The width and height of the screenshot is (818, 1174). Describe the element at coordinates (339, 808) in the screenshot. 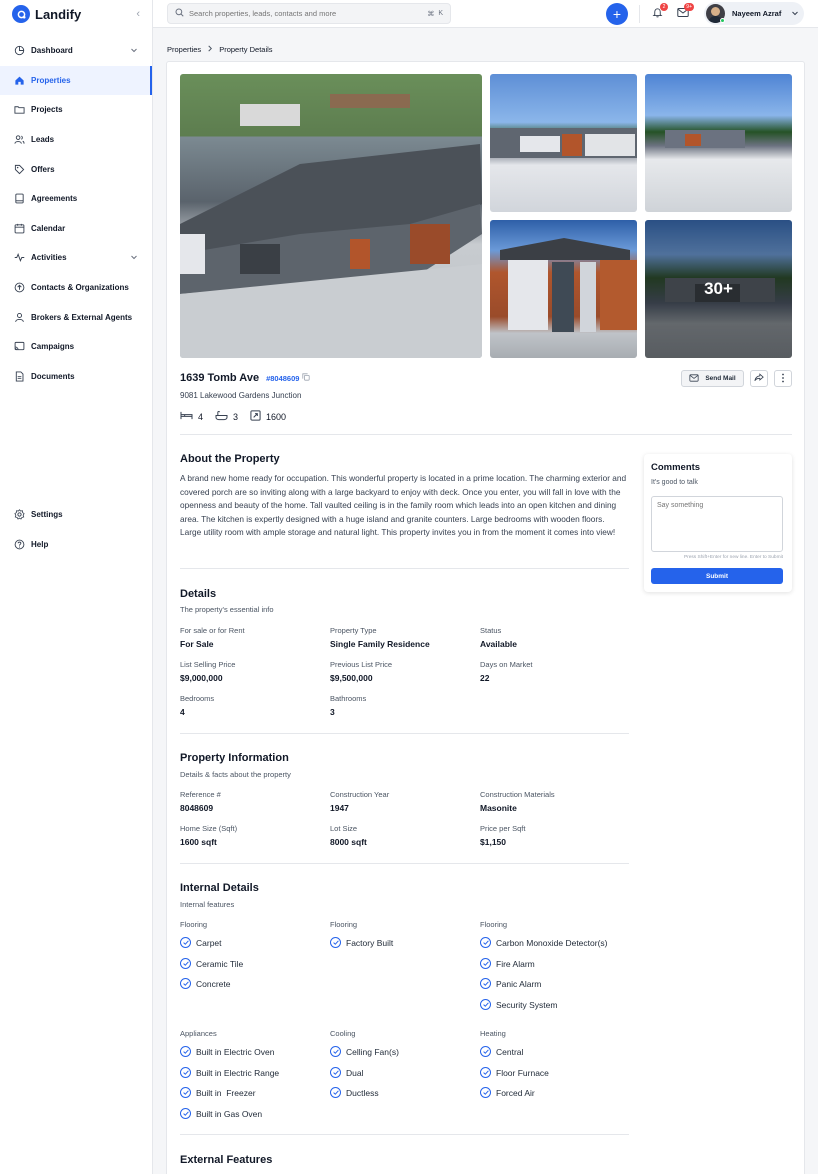

I see `field-value: 1947` at that location.